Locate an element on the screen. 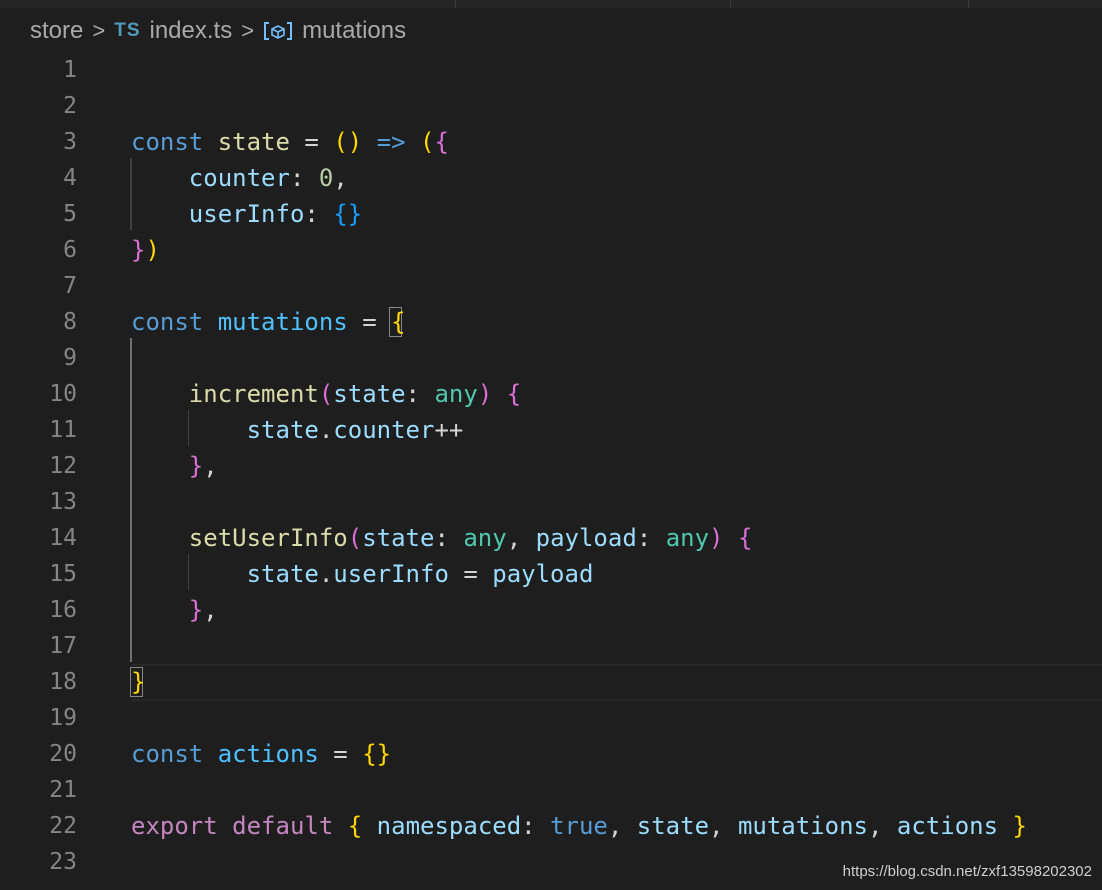  code-line: 18} is located at coordinates (551, 682).